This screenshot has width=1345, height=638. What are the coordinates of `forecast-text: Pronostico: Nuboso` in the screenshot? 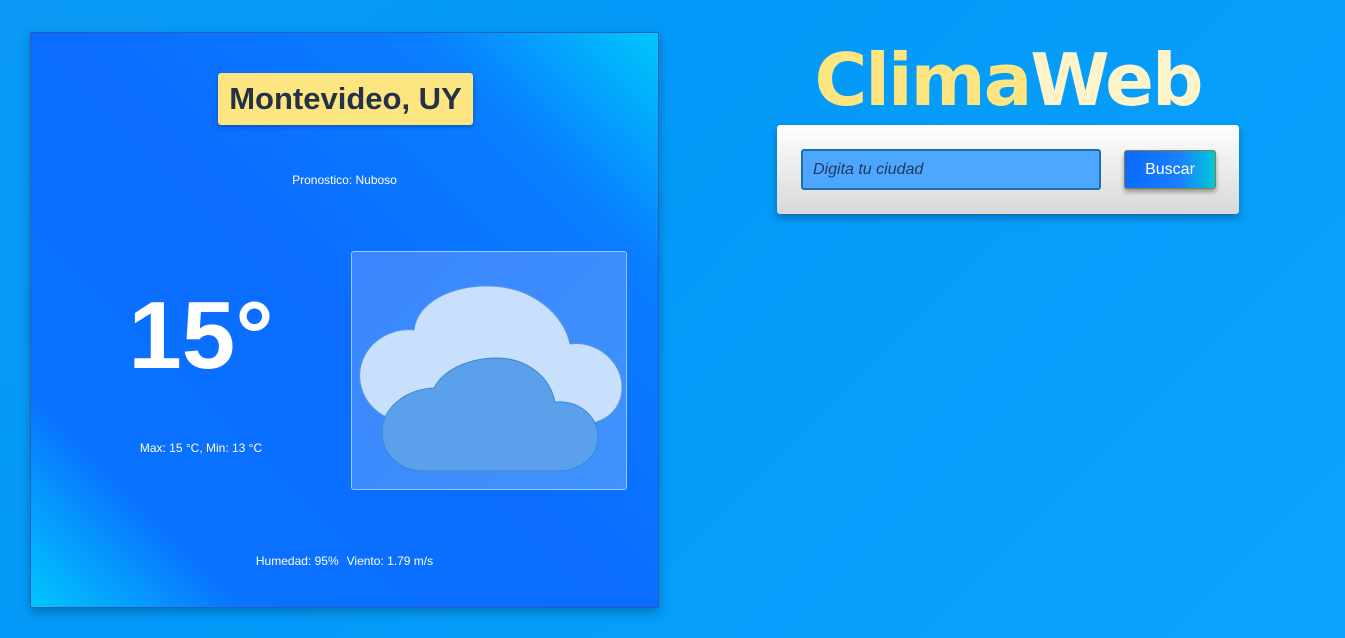 It's located at (344, 180).